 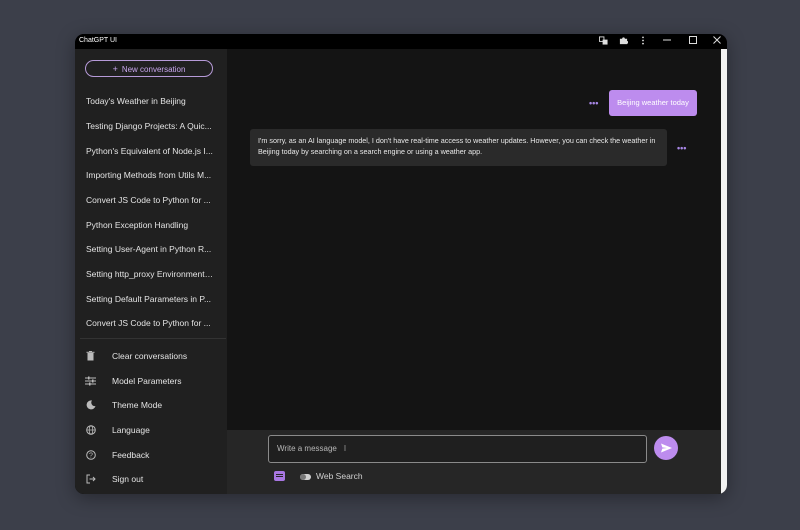 What do you see at coordinates (653, 103) in the screenshot?
I see `user-message: Beijing weather today` at bounding box center [653, 103].